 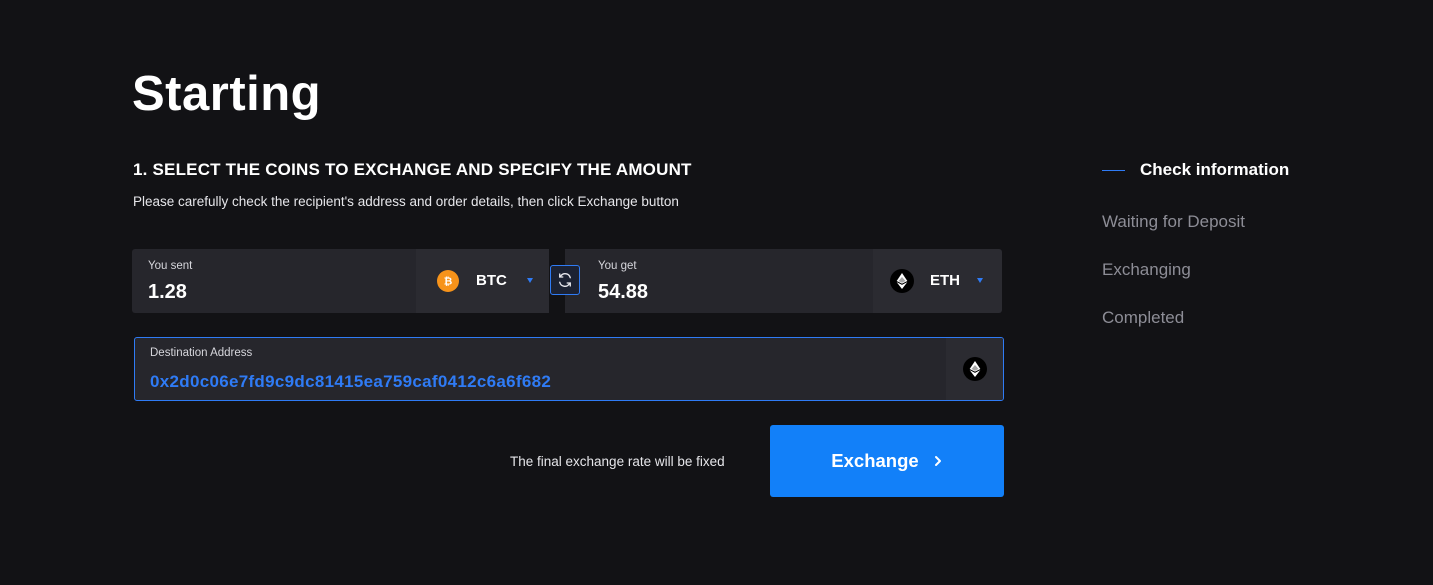 I want to click on rate-note: The final exchange rate will be fixed, so click(x=617, y=461).